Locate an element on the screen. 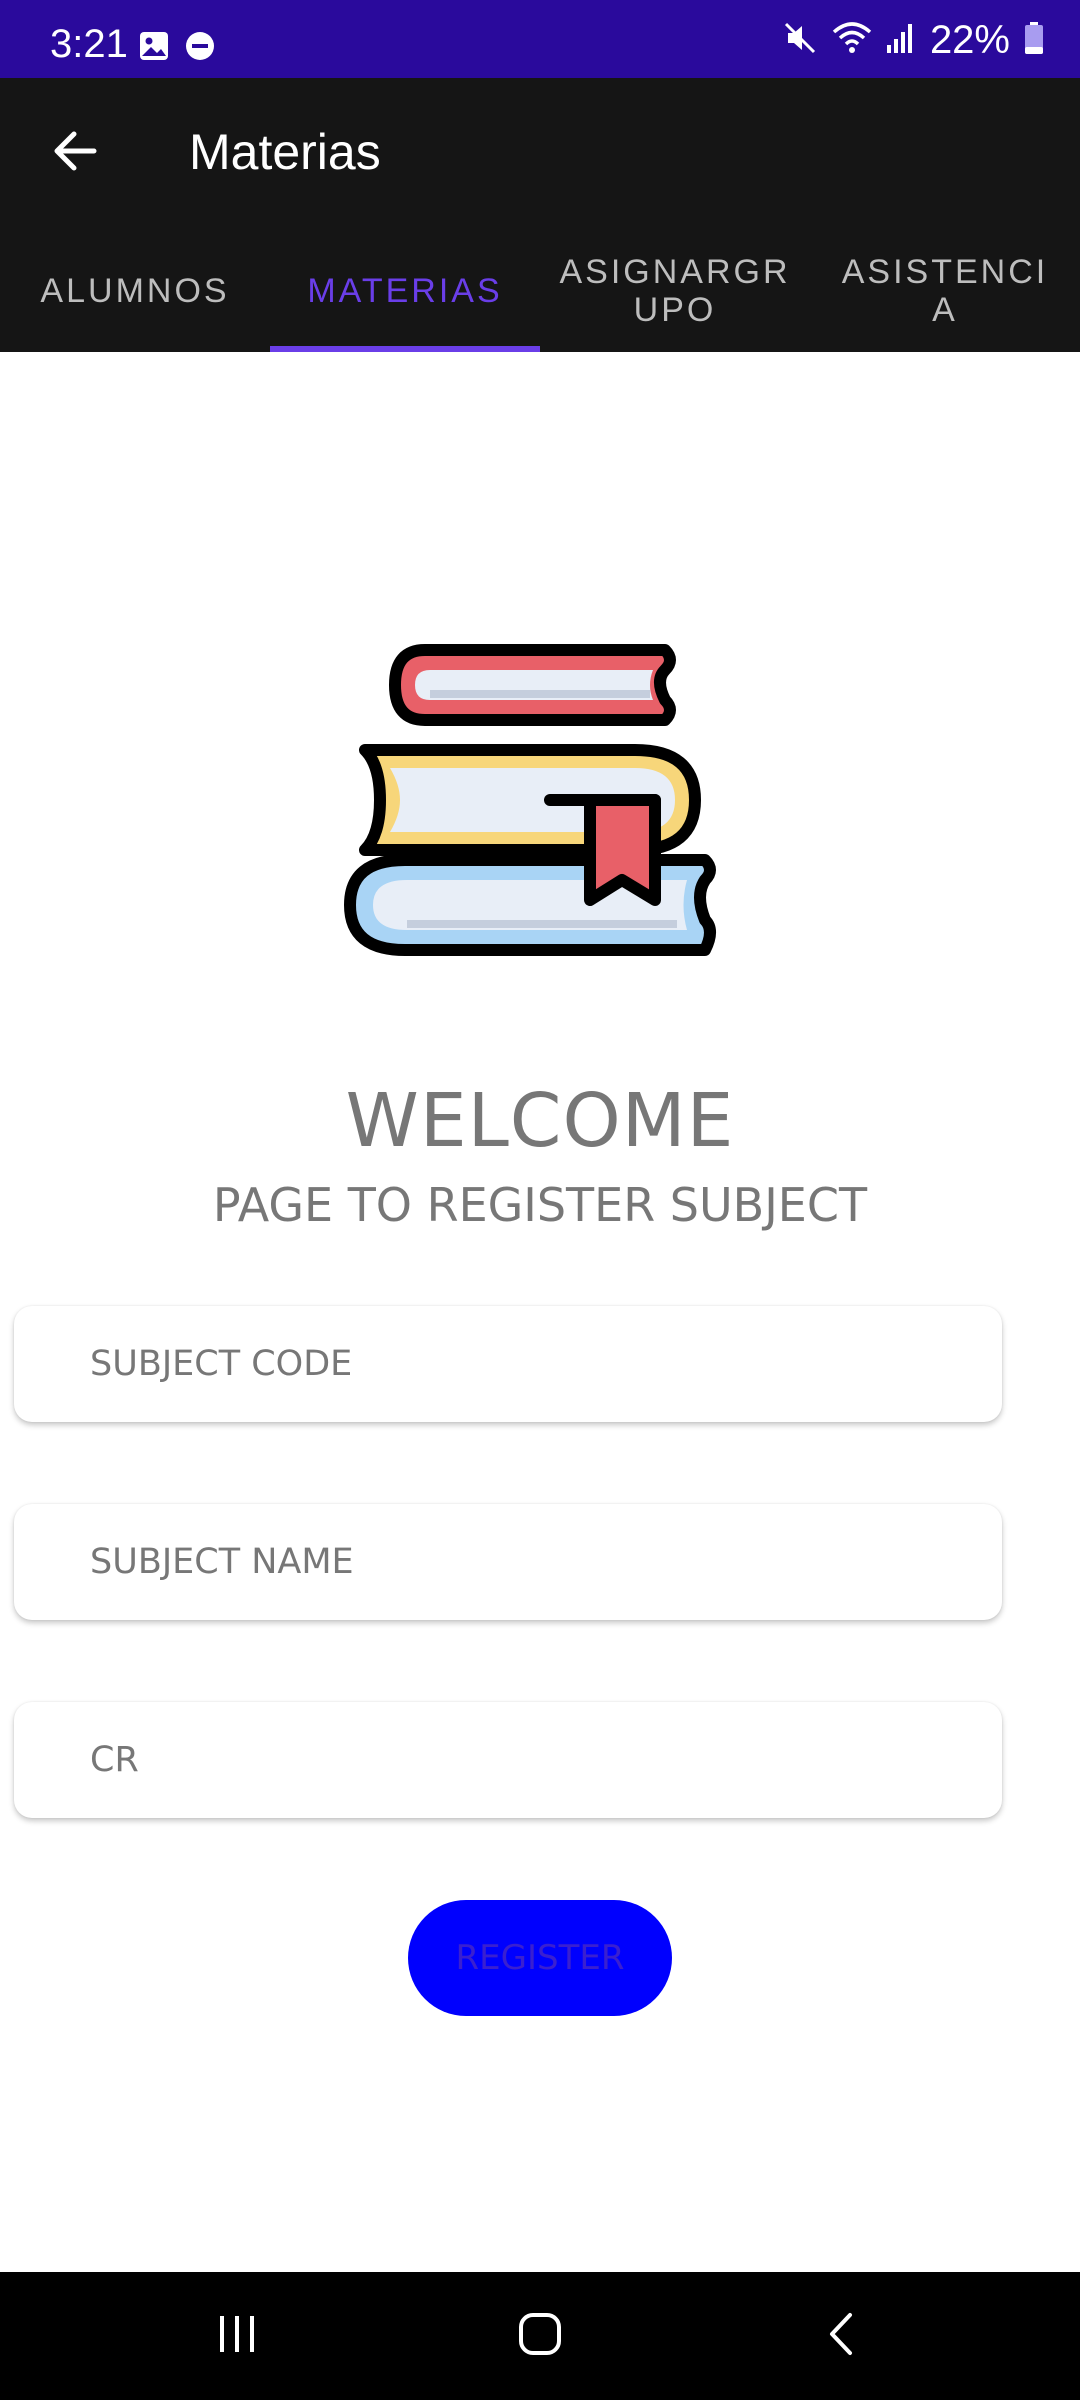 This screenshot has width=1080, height=2400. tab-indicator is located at coordinates (405, 349).